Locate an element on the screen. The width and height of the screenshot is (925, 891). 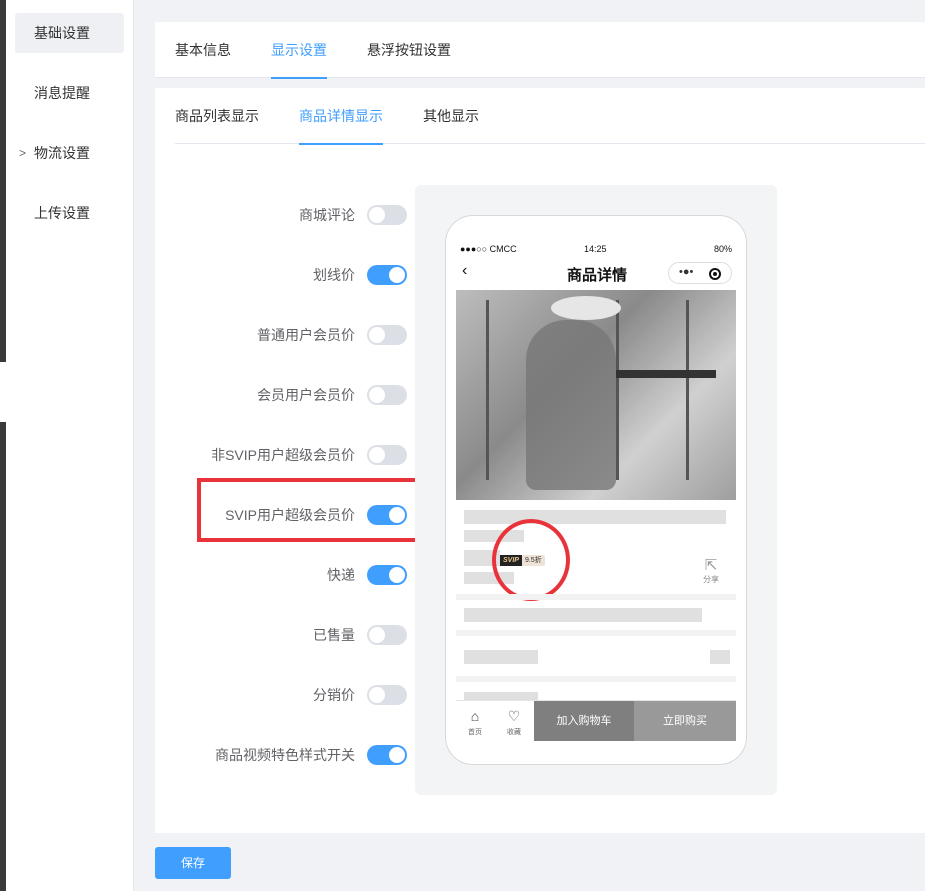
setting-label: 非SVIP用户超级会员价 is located at coordinates (283, 455).